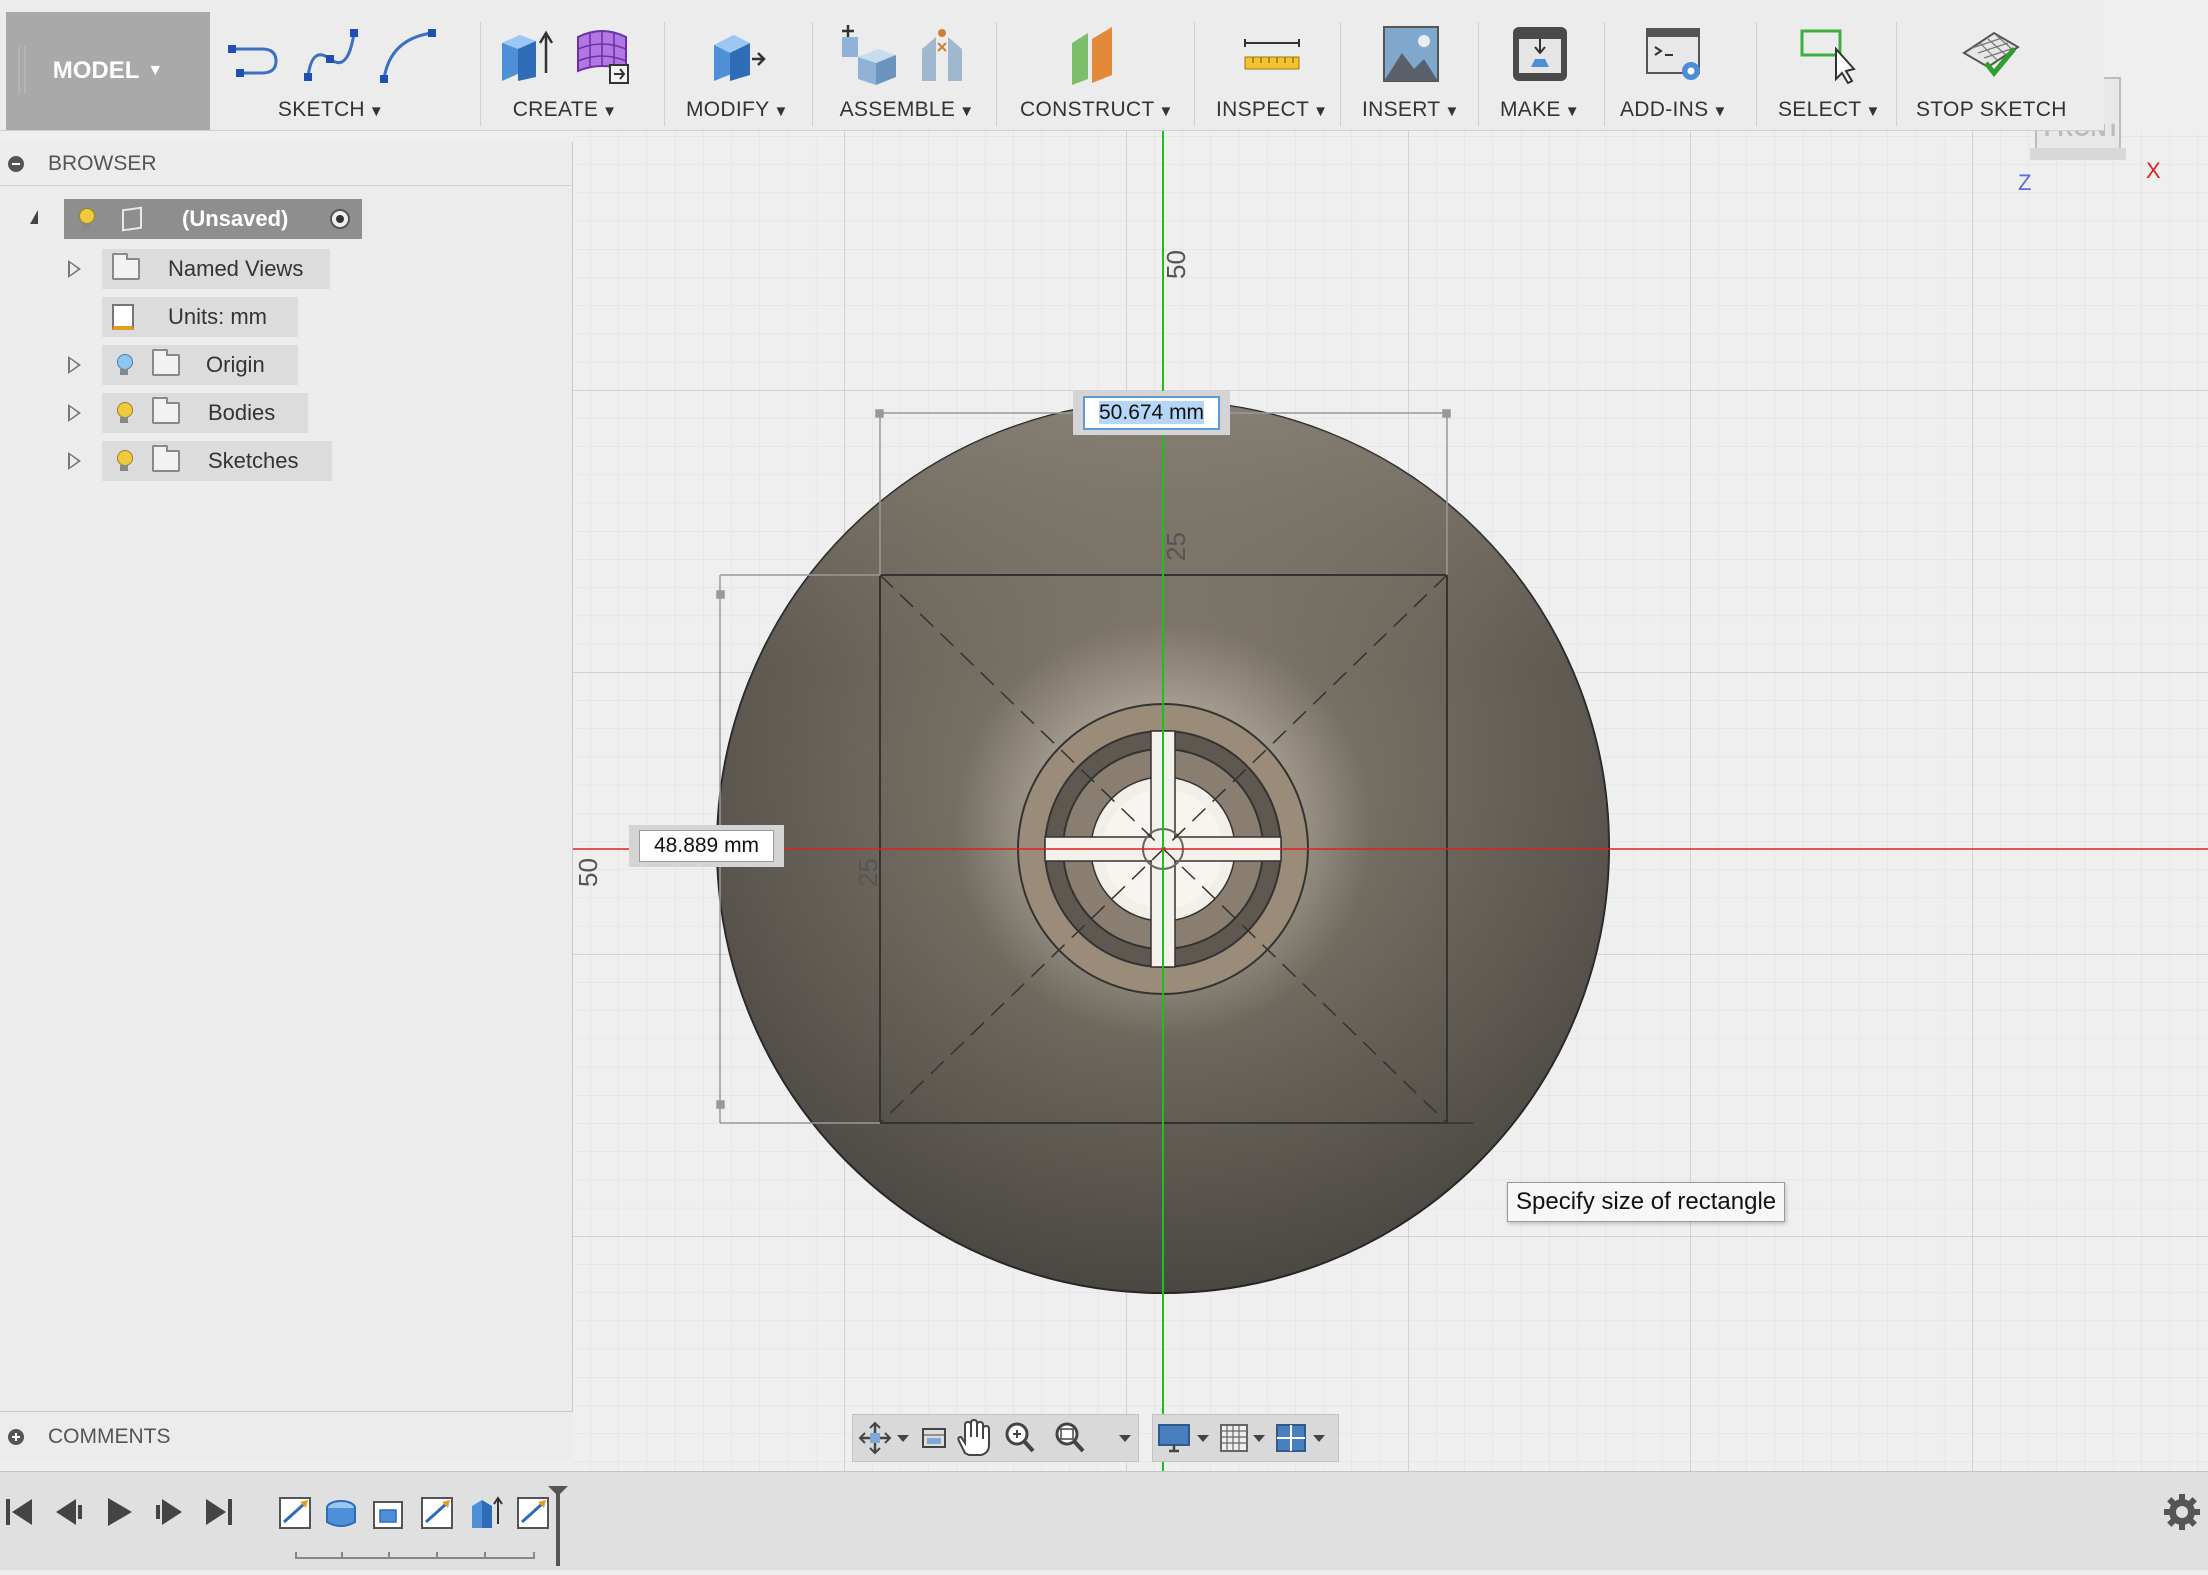 The width and height of the screenshot is (2208, 1575). I want to click on browser-root-node: (Unsaved), so click(213, 219).